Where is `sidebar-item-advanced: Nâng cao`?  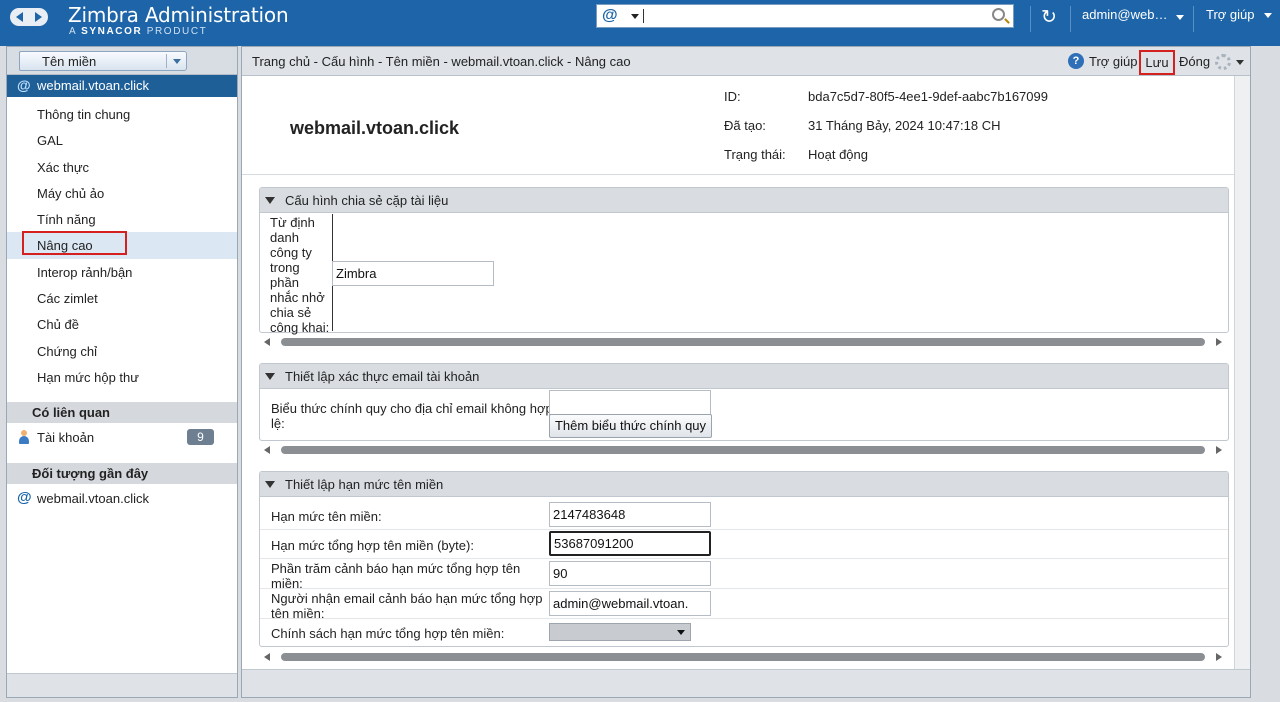
sidebar-item-advanced: Nâng cao is located at coordinates (122, 245).